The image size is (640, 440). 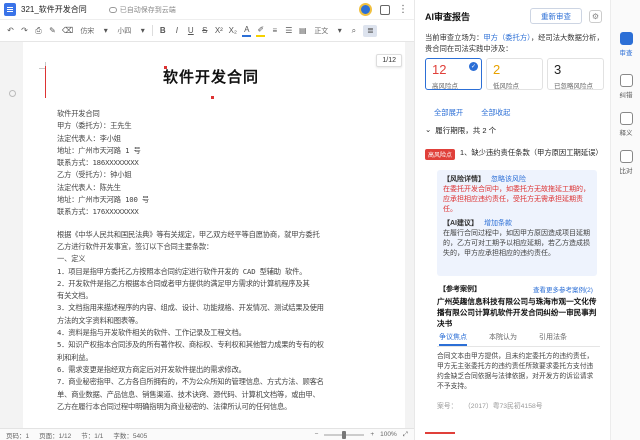 I want to click on more-icon: ⋮, so click(x=403, y=9).